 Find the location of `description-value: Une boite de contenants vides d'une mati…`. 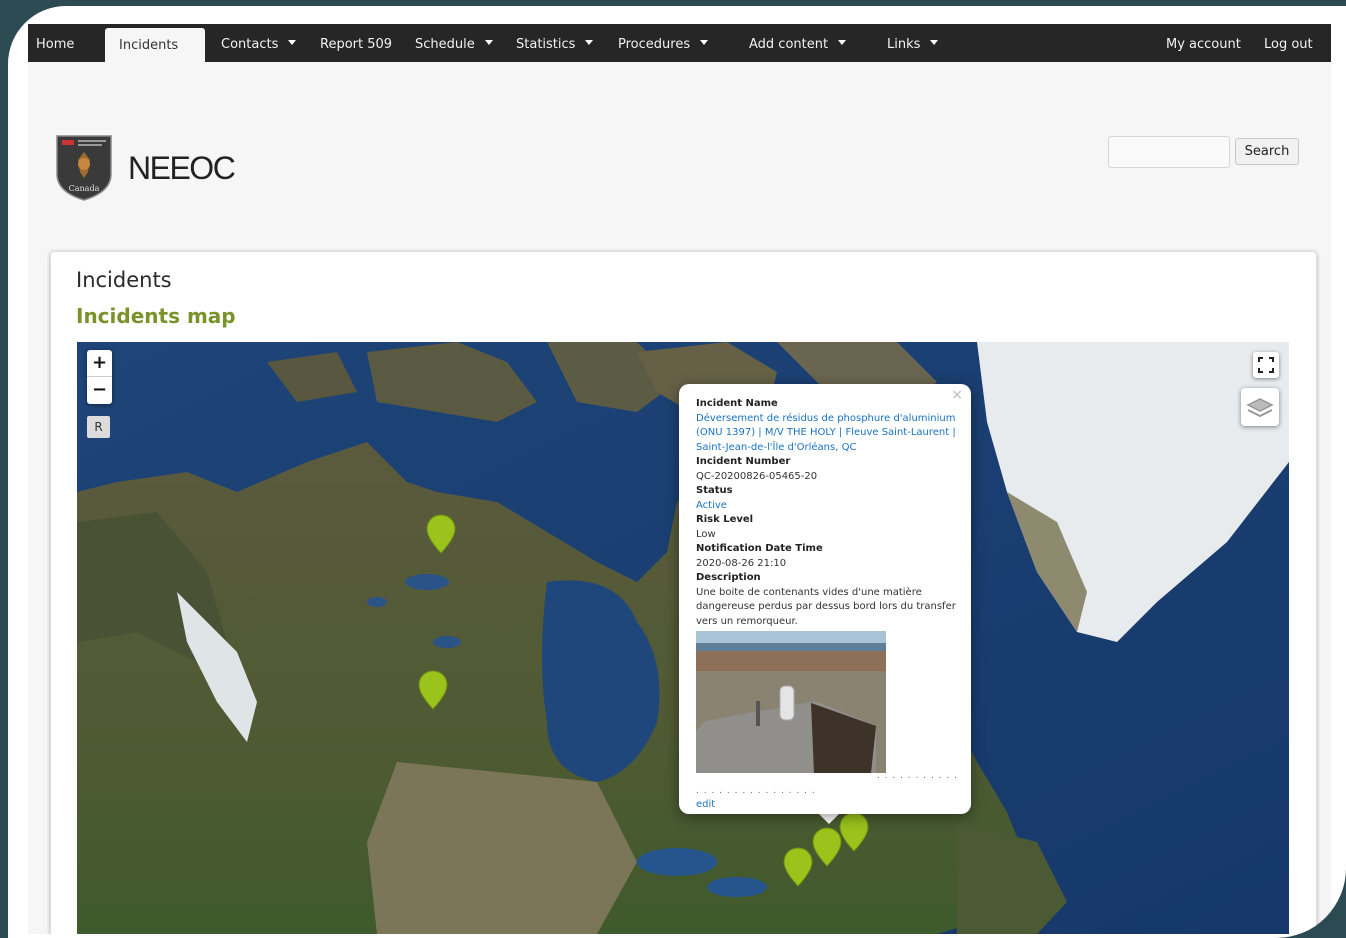

description-value: Une boite de contenants vides d'une mati… is located at coordinates (826, 606).